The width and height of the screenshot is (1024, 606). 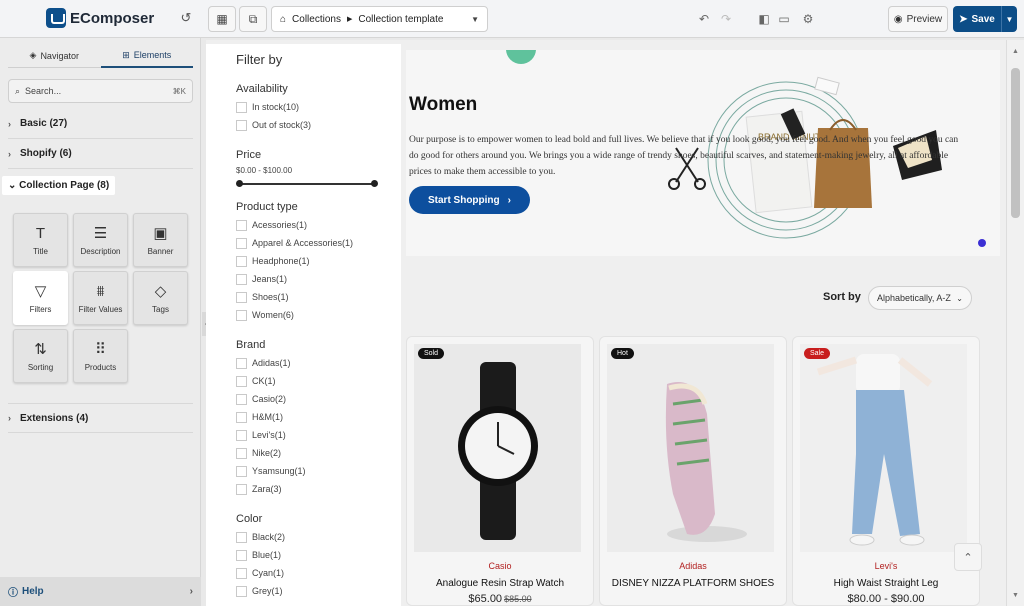 I want to click on save-button: ➤ Save ▼, so click(x=985, y=19).